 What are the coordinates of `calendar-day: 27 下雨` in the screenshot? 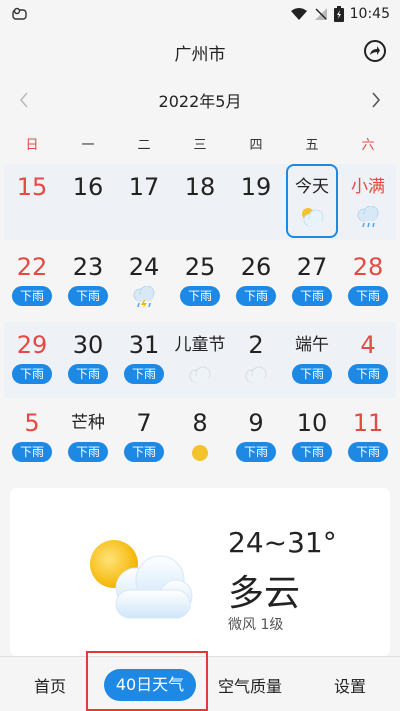 It's located at (312, 282).